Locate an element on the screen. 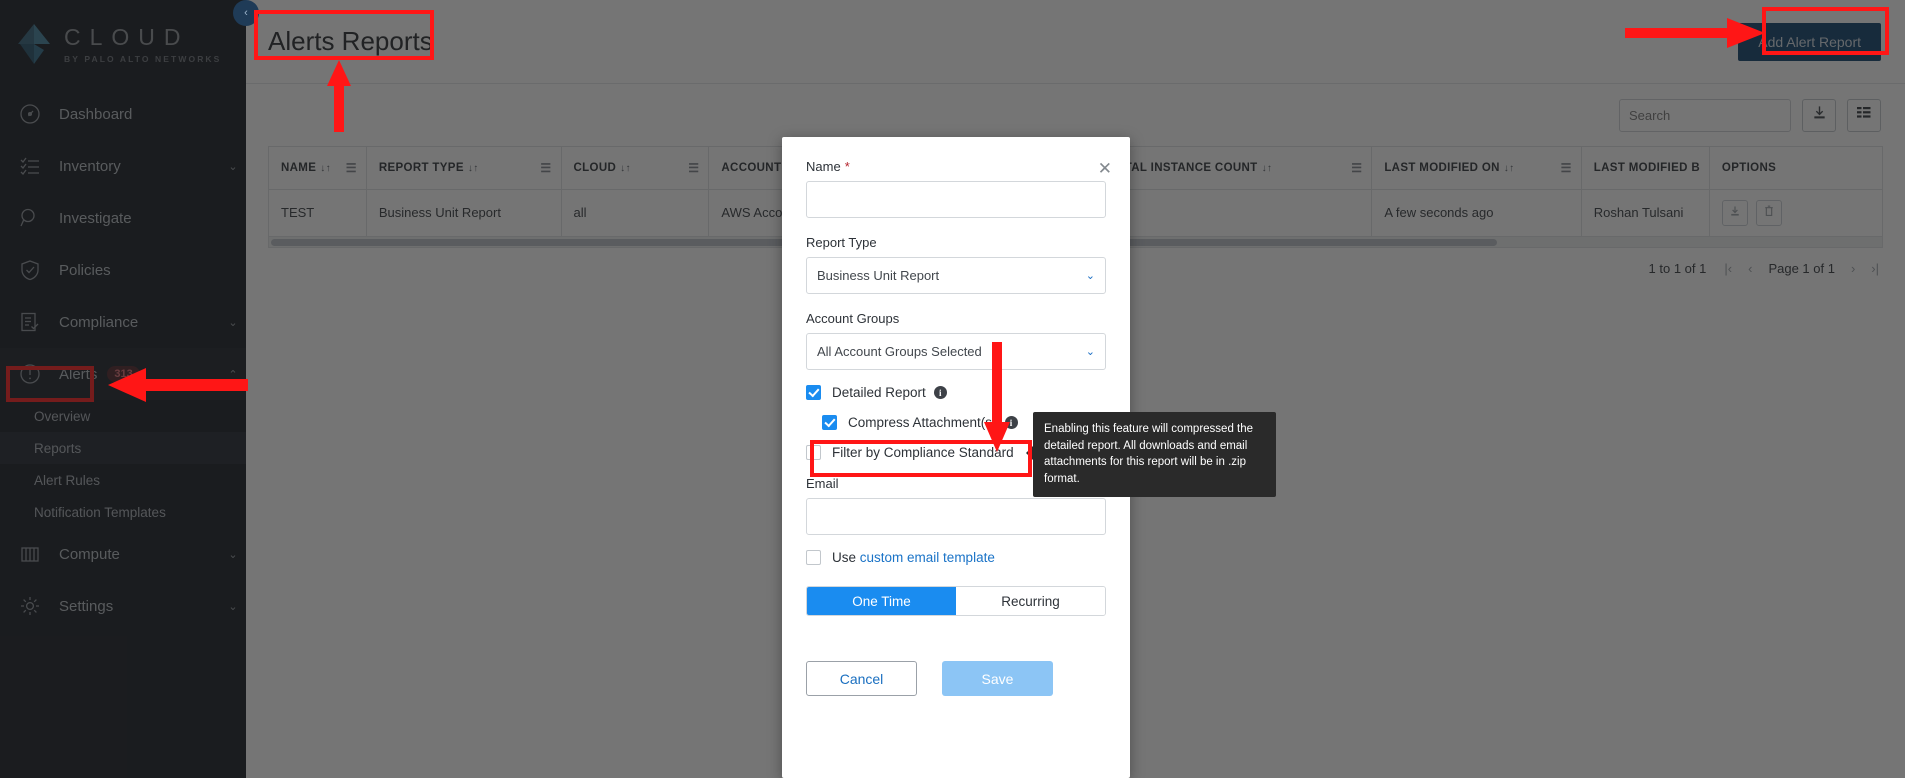 The height and width of the screenshot is (778, 1905). sidebar-collapse-toggle: ‹ is located at coordinates (246, 13).